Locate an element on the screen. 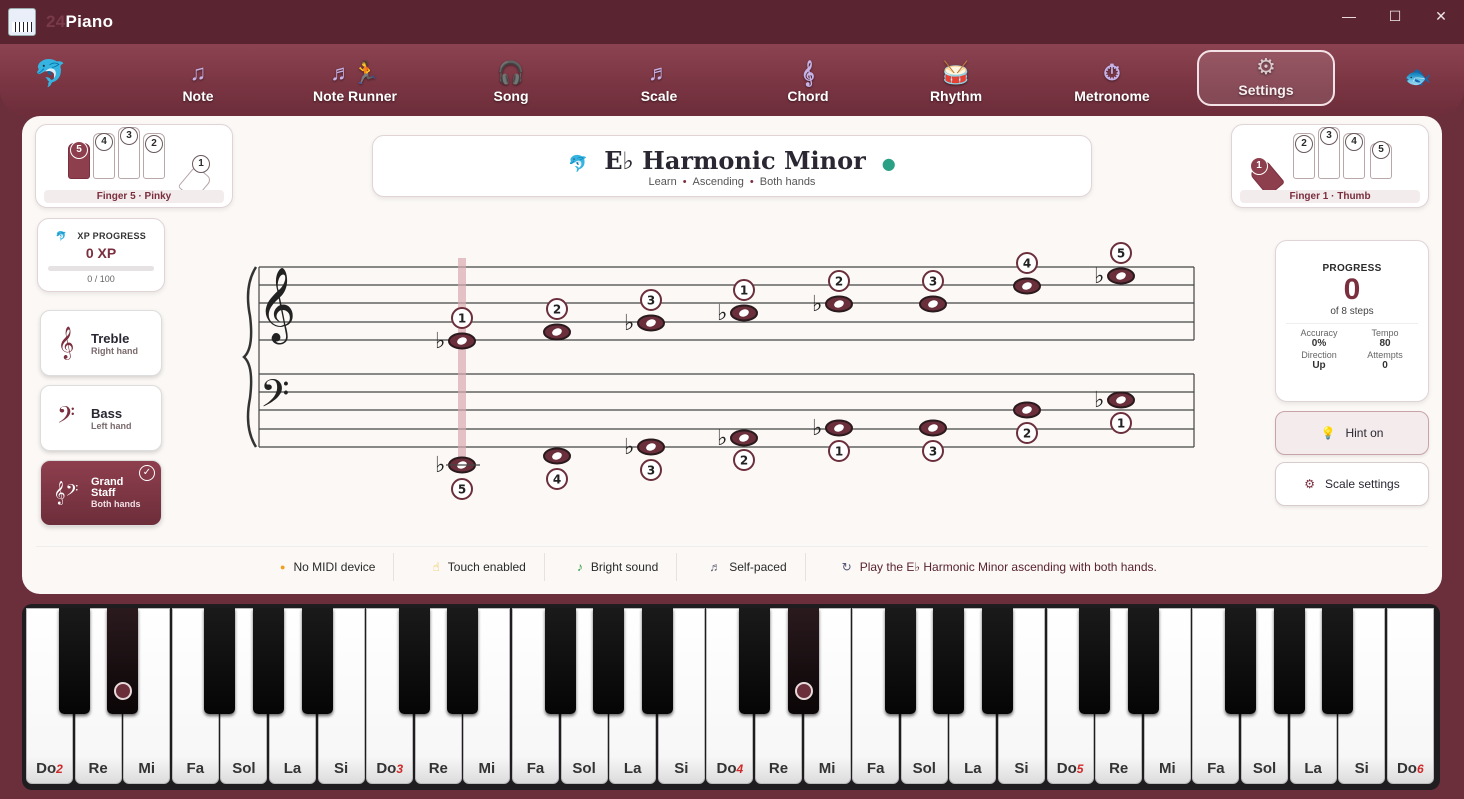  bass-note-finger-number: 1 is located at coordinates (1121, 424).